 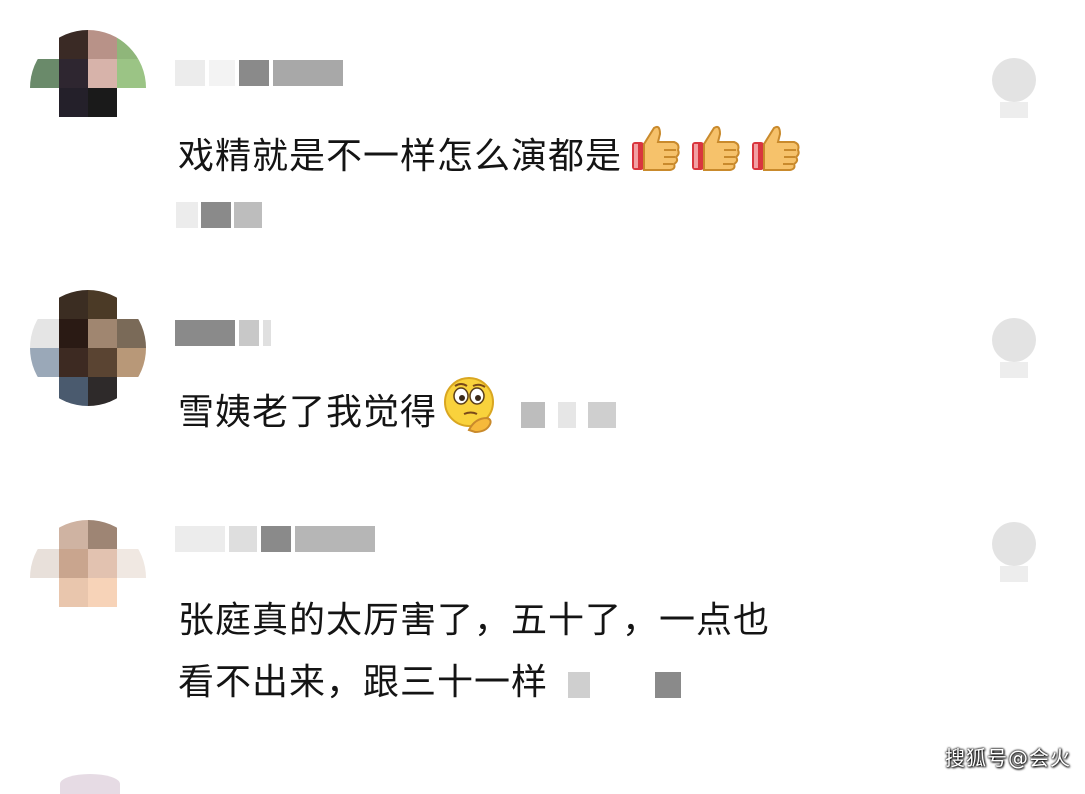 I want to click on watermark: 搜狐号@会火, so click(x=1008, y=758).